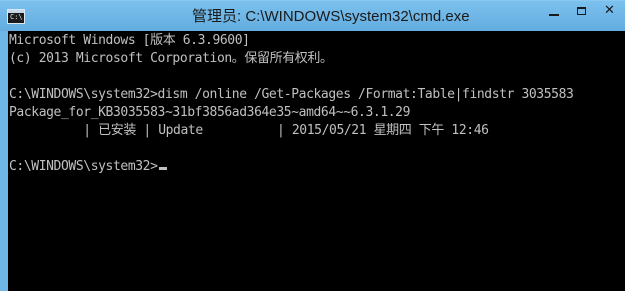 This screenshot has width=625, height=291. Describe the element at coordinates (171, 58) in the screenshot. I see `console-line: (c) 2013 Microsoft Corporation。保留所有权利。` at that location.